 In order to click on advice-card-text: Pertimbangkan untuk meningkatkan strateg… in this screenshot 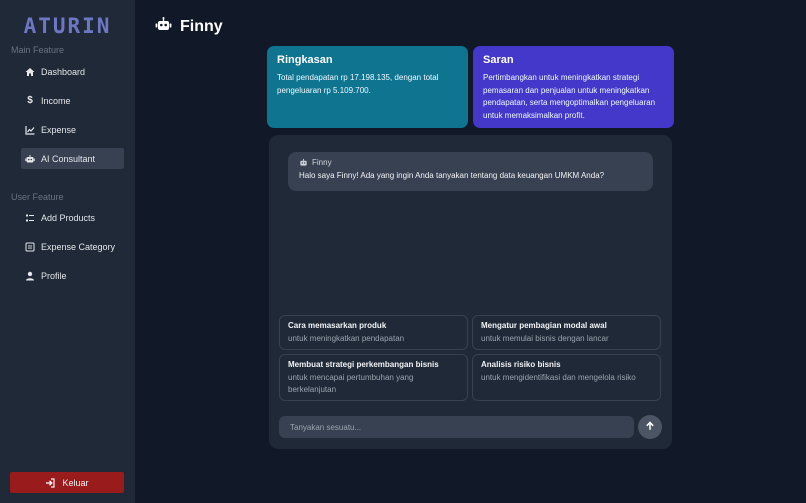, I will do `click(569, 96)`.